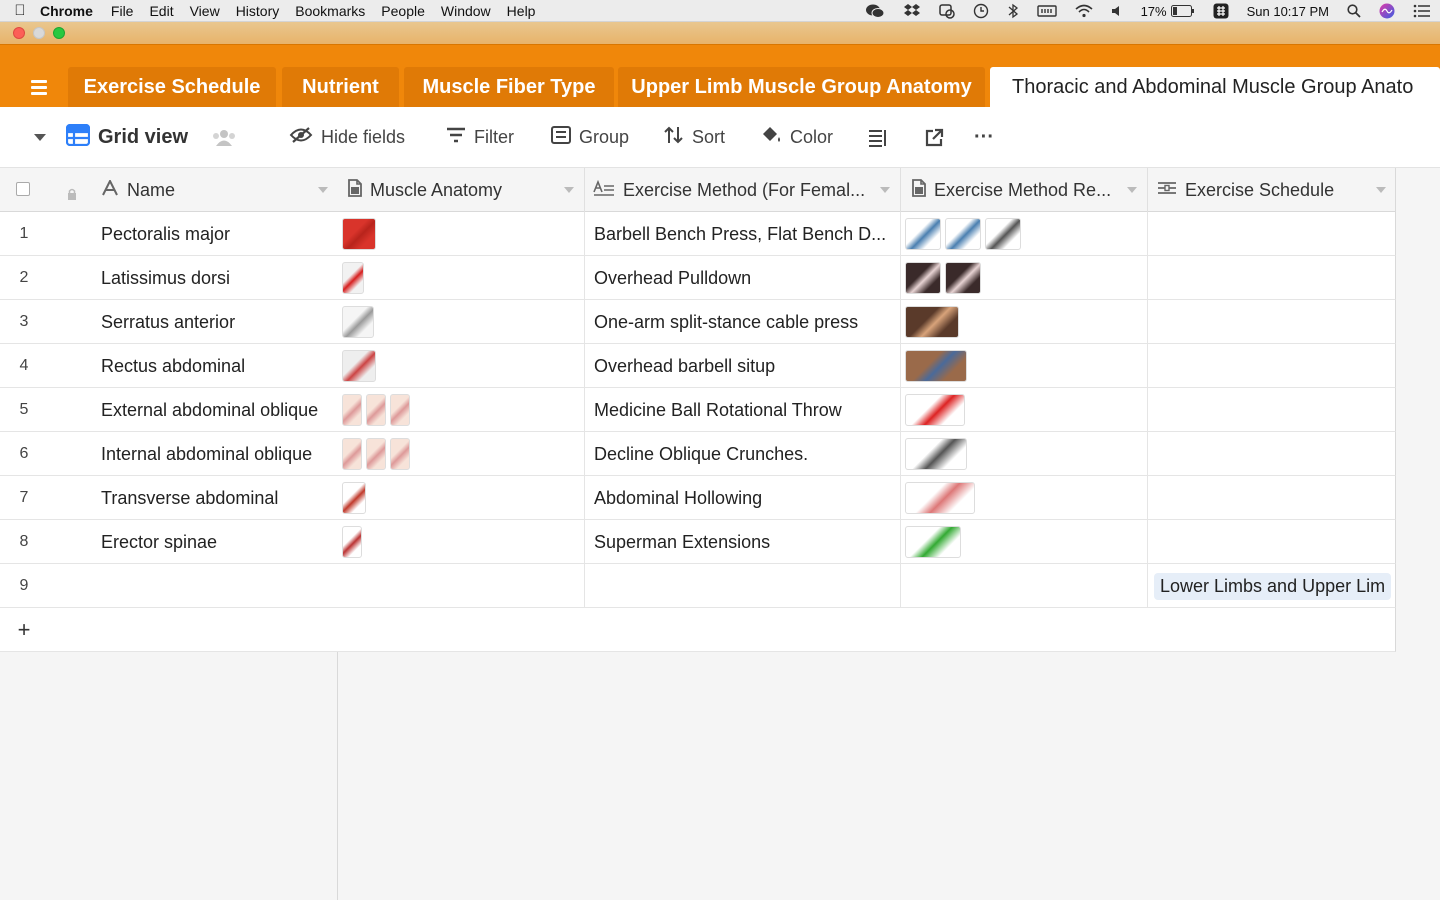  Describe the element at coordinates (215, 190) in the screenshot. I see `column-header-name: Name` at that location.